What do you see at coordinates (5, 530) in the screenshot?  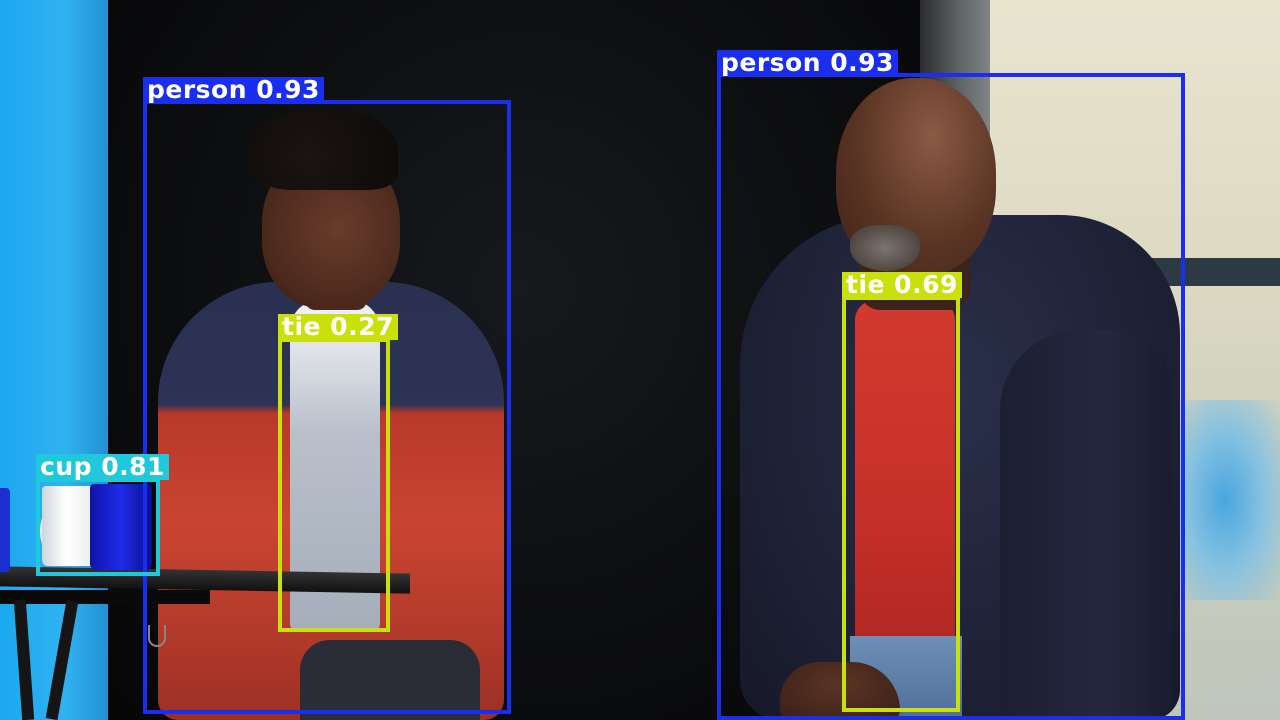 I see `blue-mug-edge` at bounding box center [5, 530].